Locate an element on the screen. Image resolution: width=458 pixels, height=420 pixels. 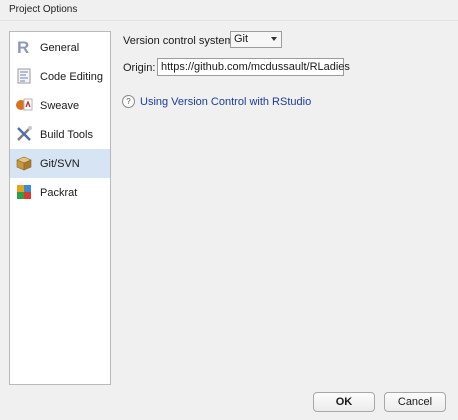
sweave-icon is located at coordinates (24, 104).